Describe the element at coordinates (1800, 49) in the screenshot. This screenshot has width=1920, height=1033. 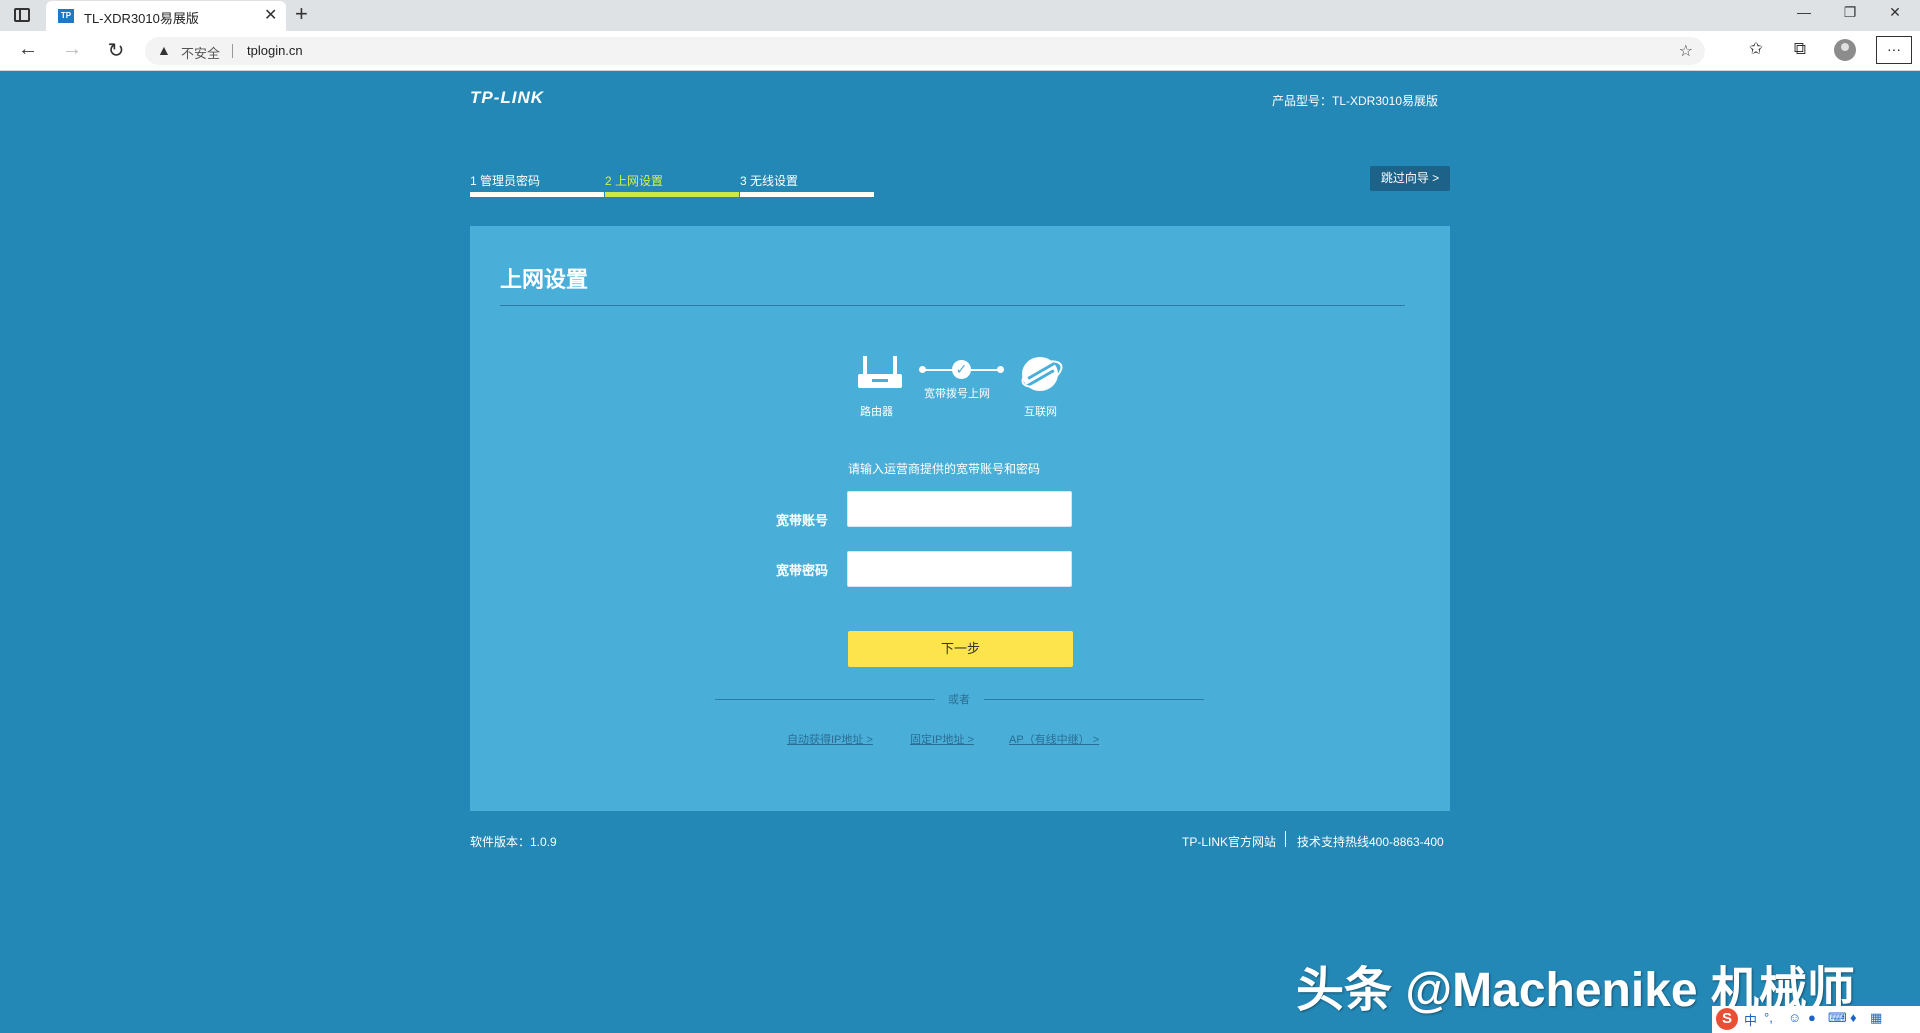
I see `collections-icon: ⧉` at that location.